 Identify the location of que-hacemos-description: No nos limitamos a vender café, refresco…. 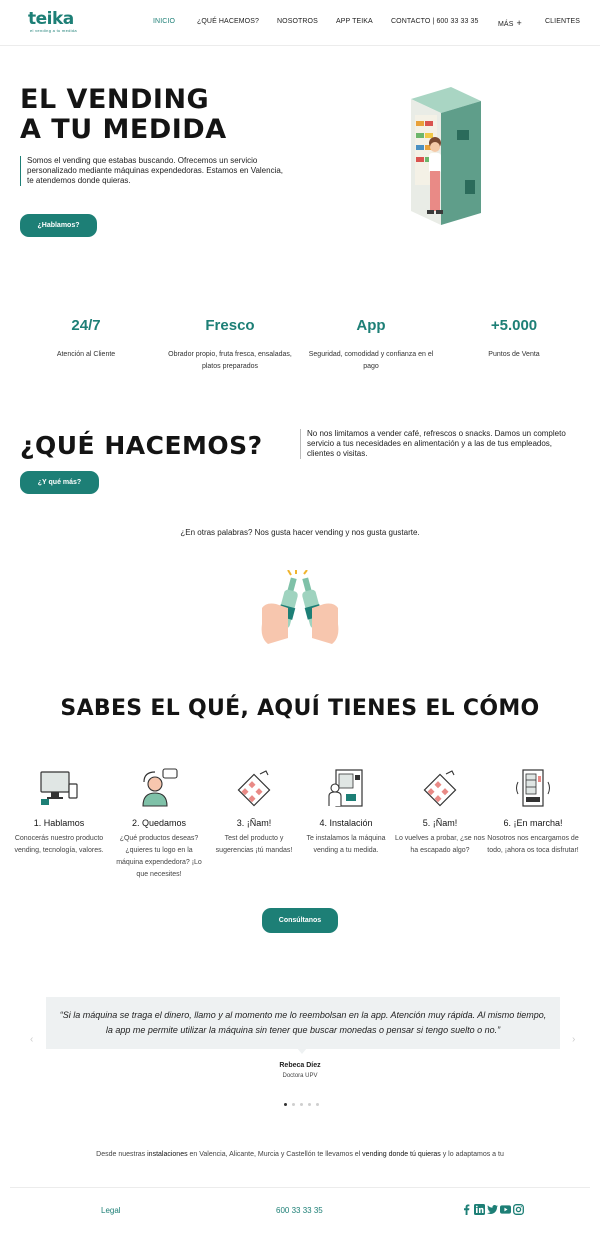
(437, 444).